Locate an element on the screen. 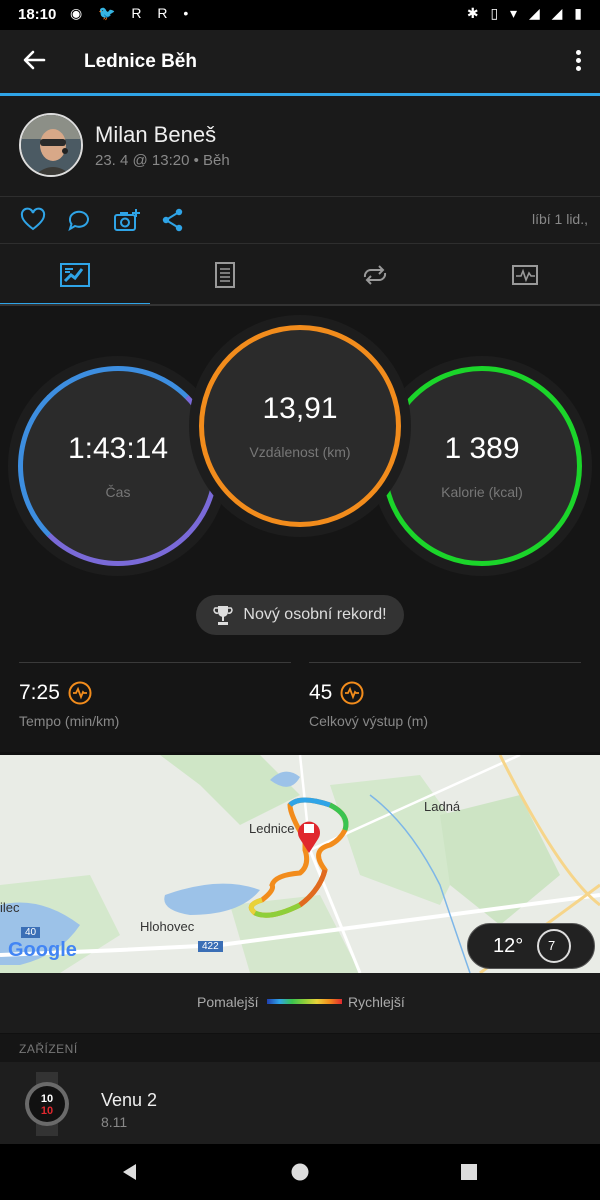 This screenshot has height=1200, width=600. chart-icon is located at coordinates (75, 275).